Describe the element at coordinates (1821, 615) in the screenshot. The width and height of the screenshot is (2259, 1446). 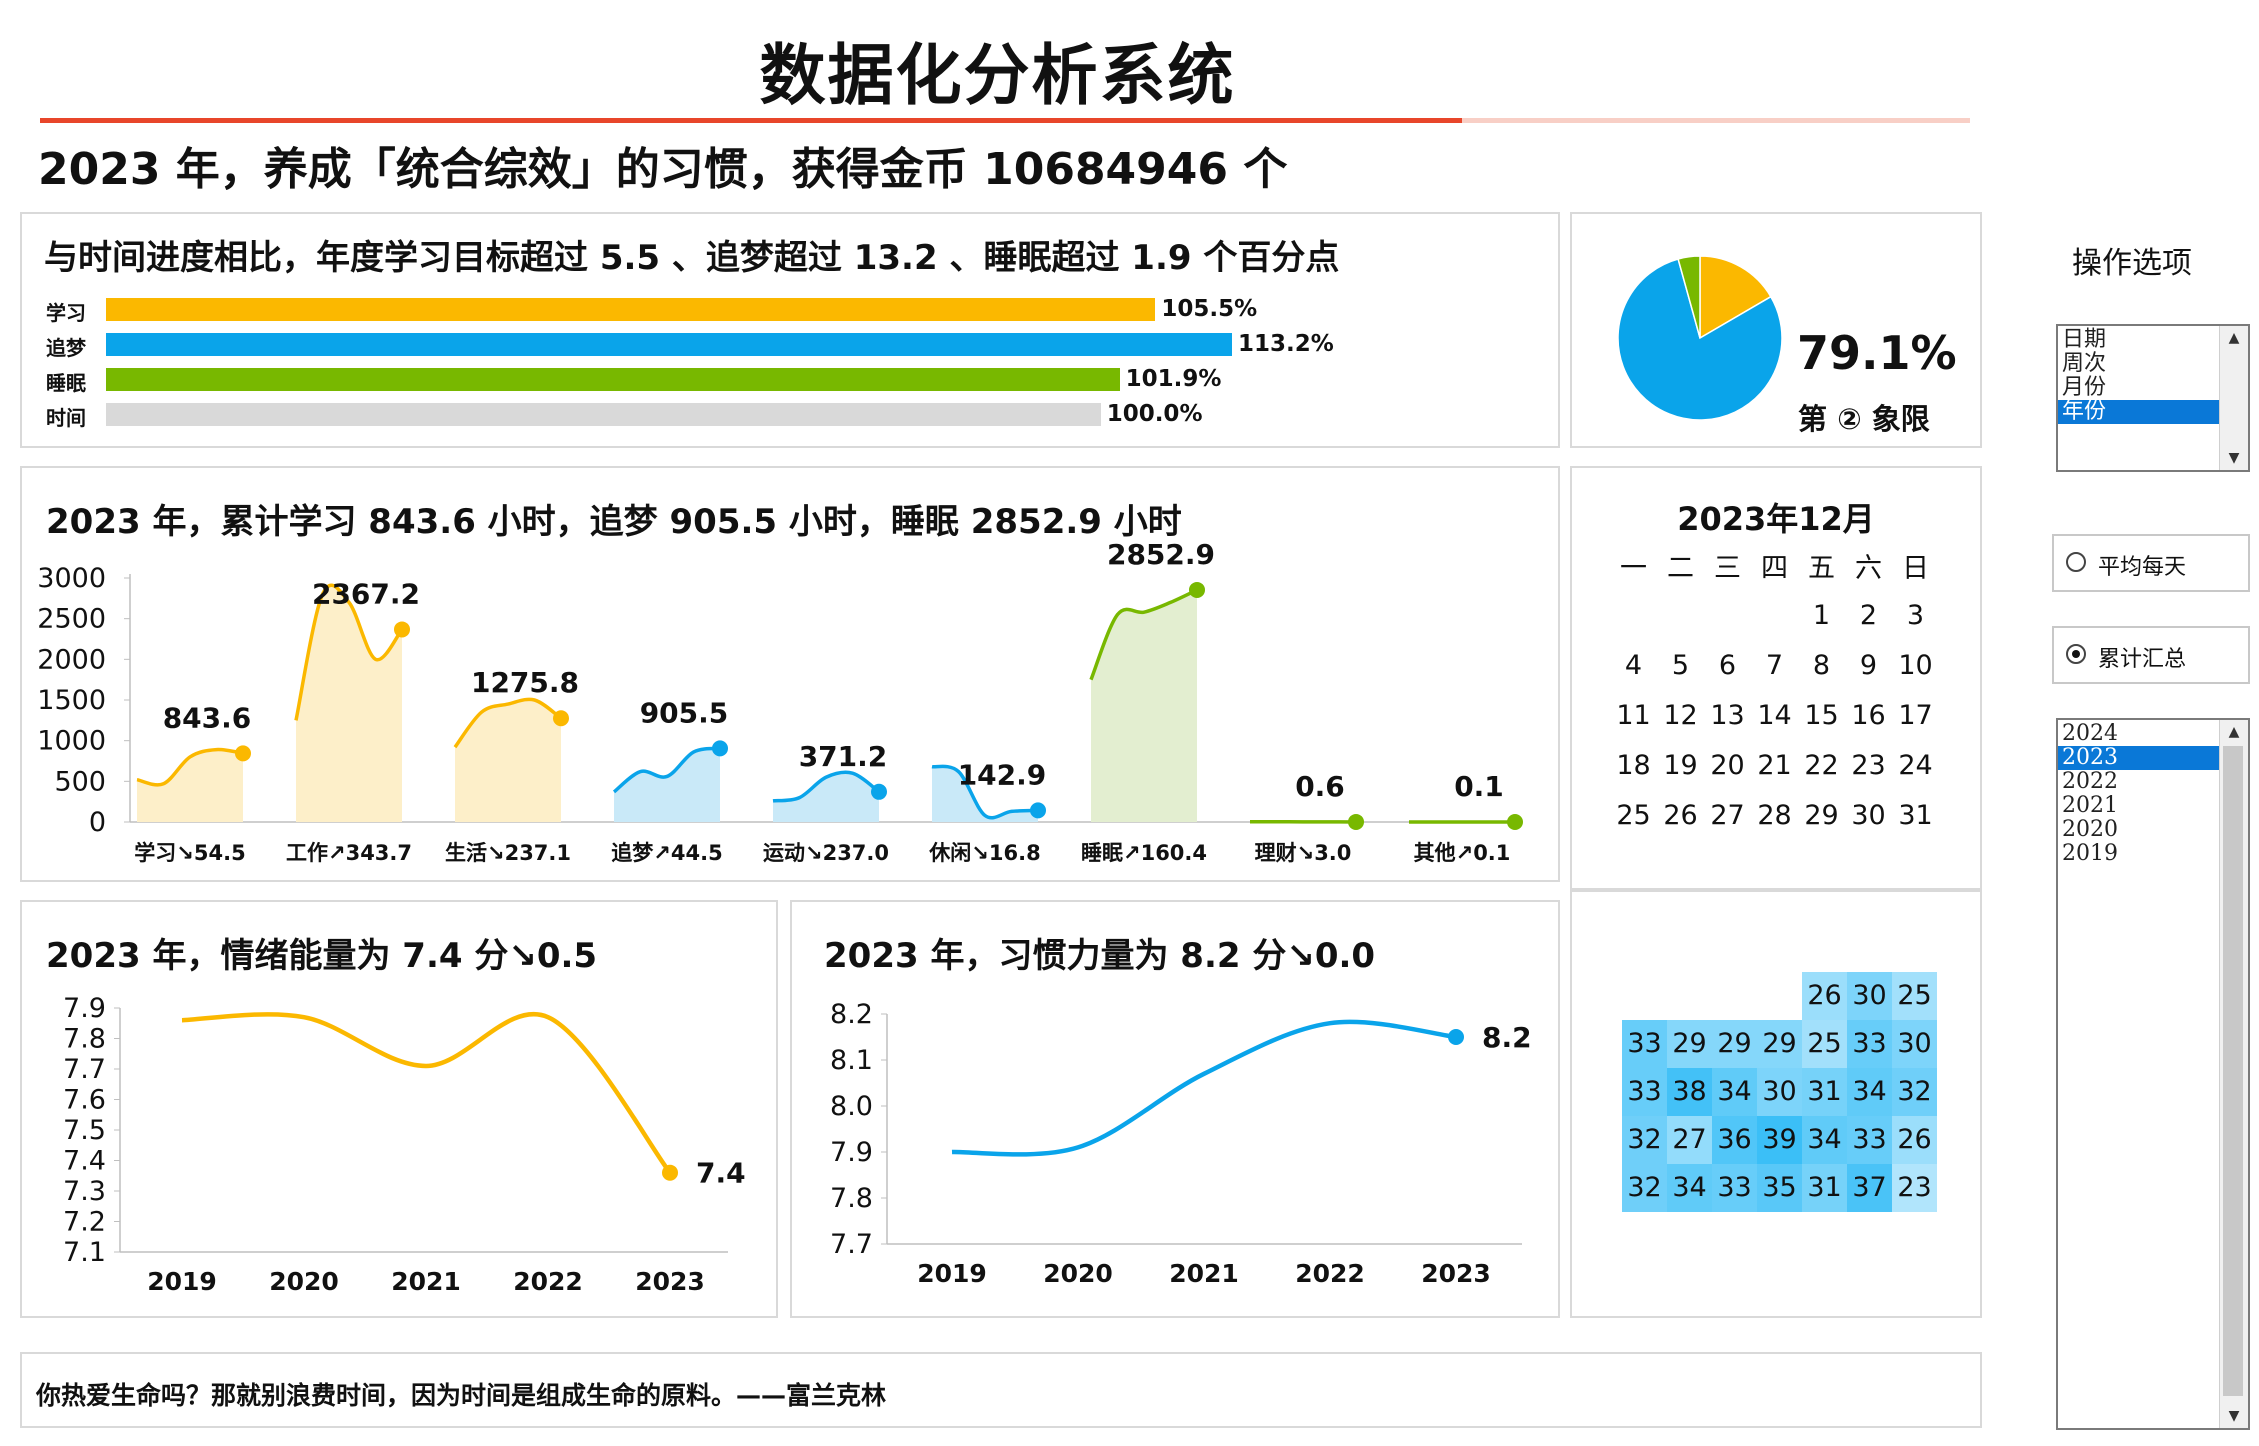
I see `calendar-day: 1` at that location.